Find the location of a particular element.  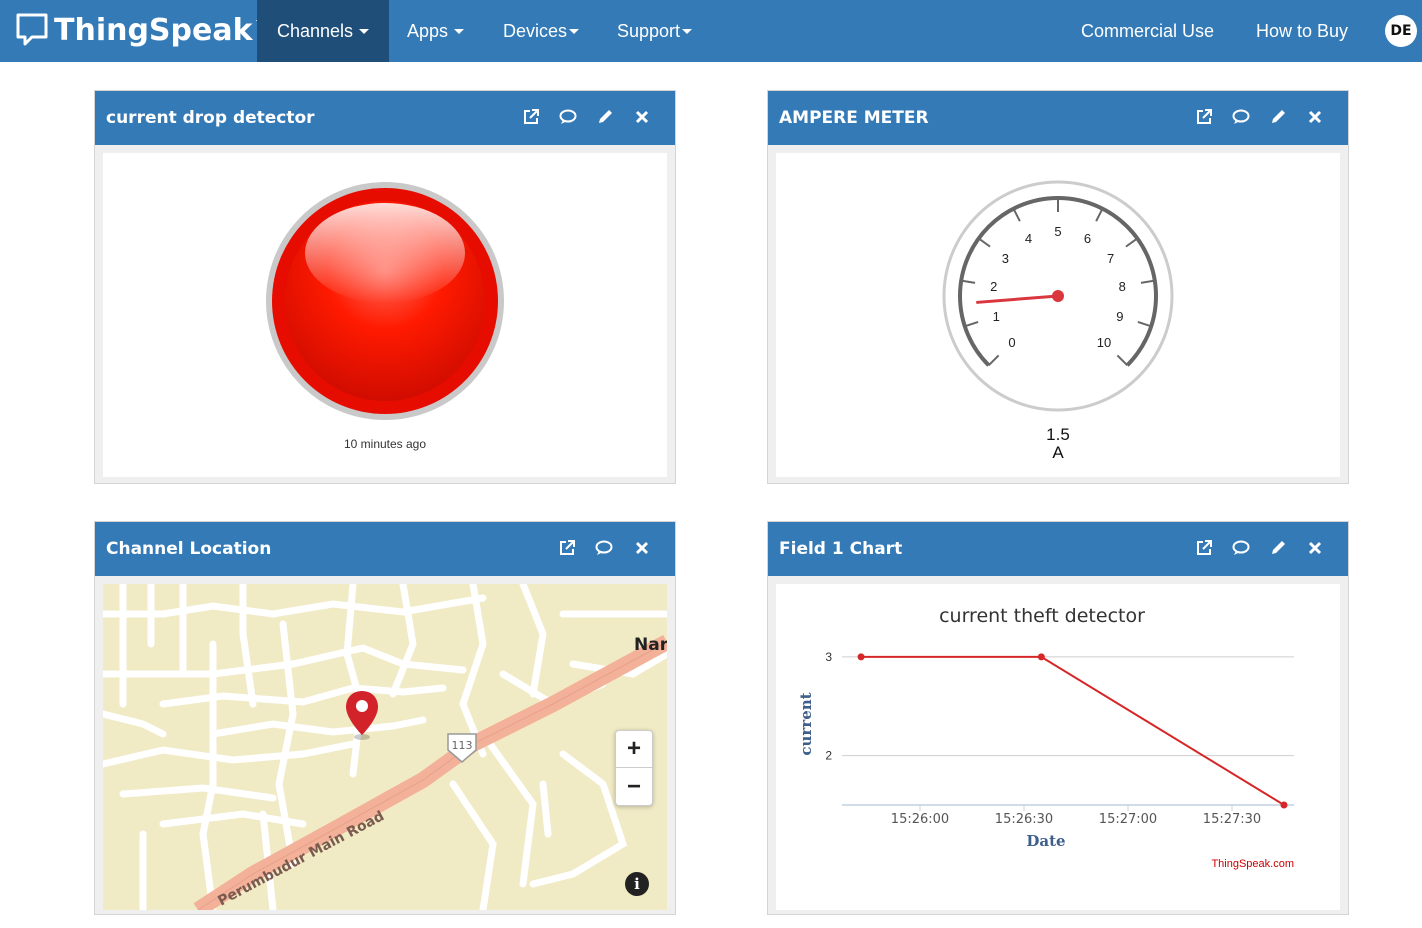

nav-apps-label: Apps is located at coordinates (428, 30).